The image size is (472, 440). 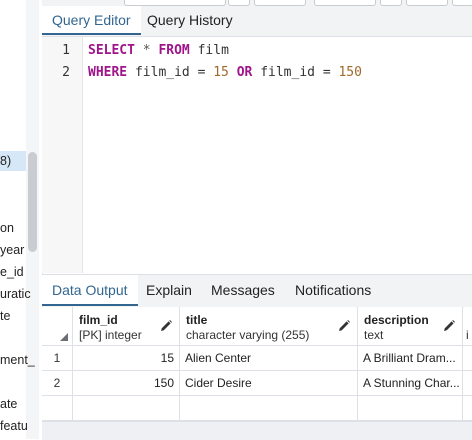 I want to click on tree-item-column: featu, so click(x=14, y=426).